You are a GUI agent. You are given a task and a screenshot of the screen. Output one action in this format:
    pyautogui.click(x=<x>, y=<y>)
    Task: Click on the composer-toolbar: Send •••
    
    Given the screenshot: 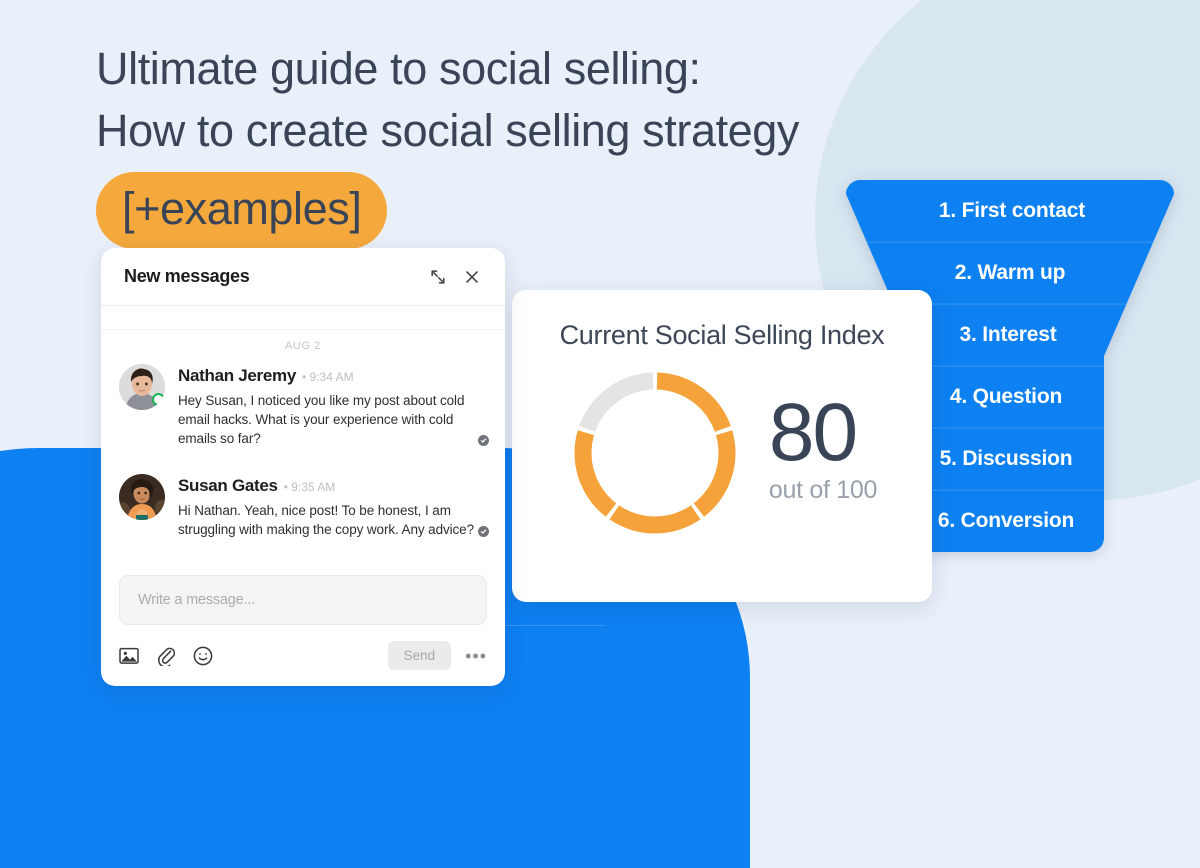 What is the action you would take?
    pyautogui.click(x=303, y=655)
    